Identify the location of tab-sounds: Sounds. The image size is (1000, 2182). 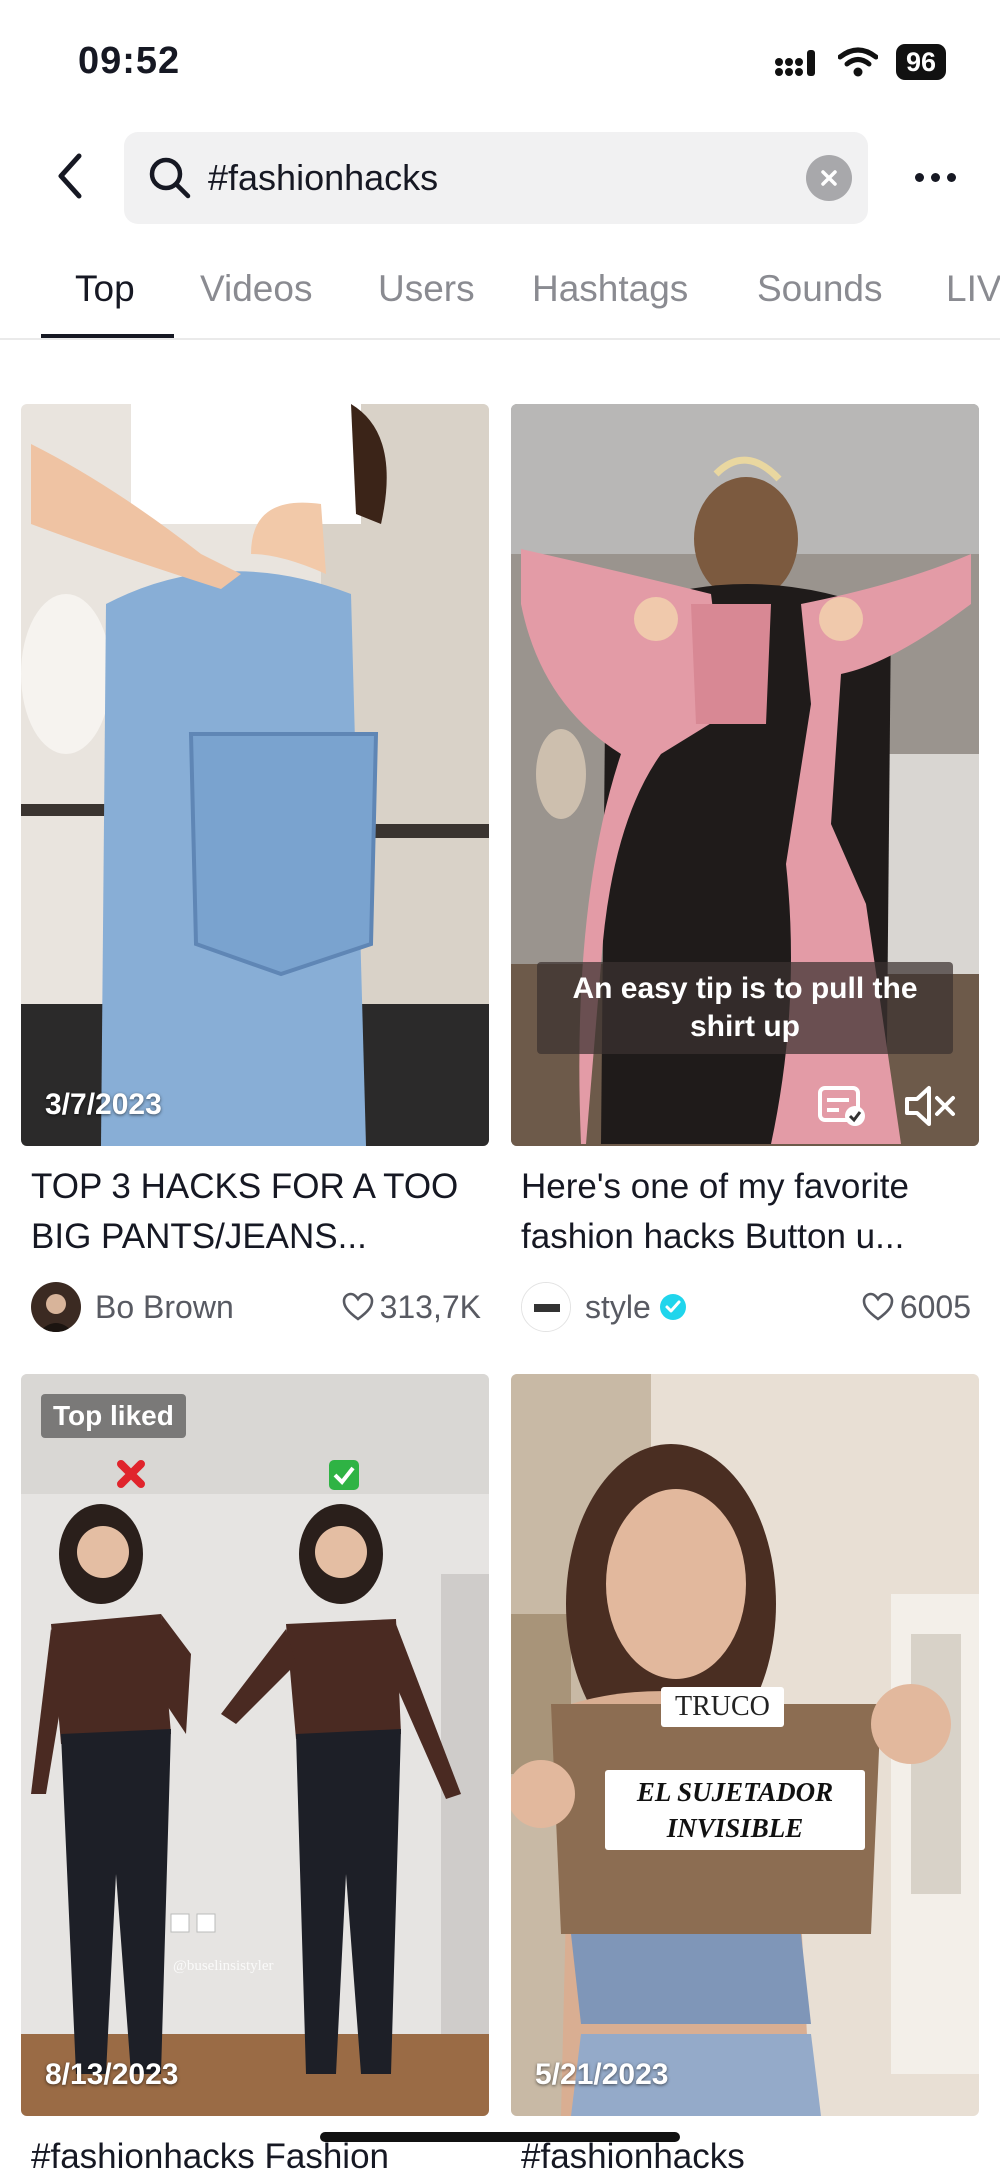
(820, 289).